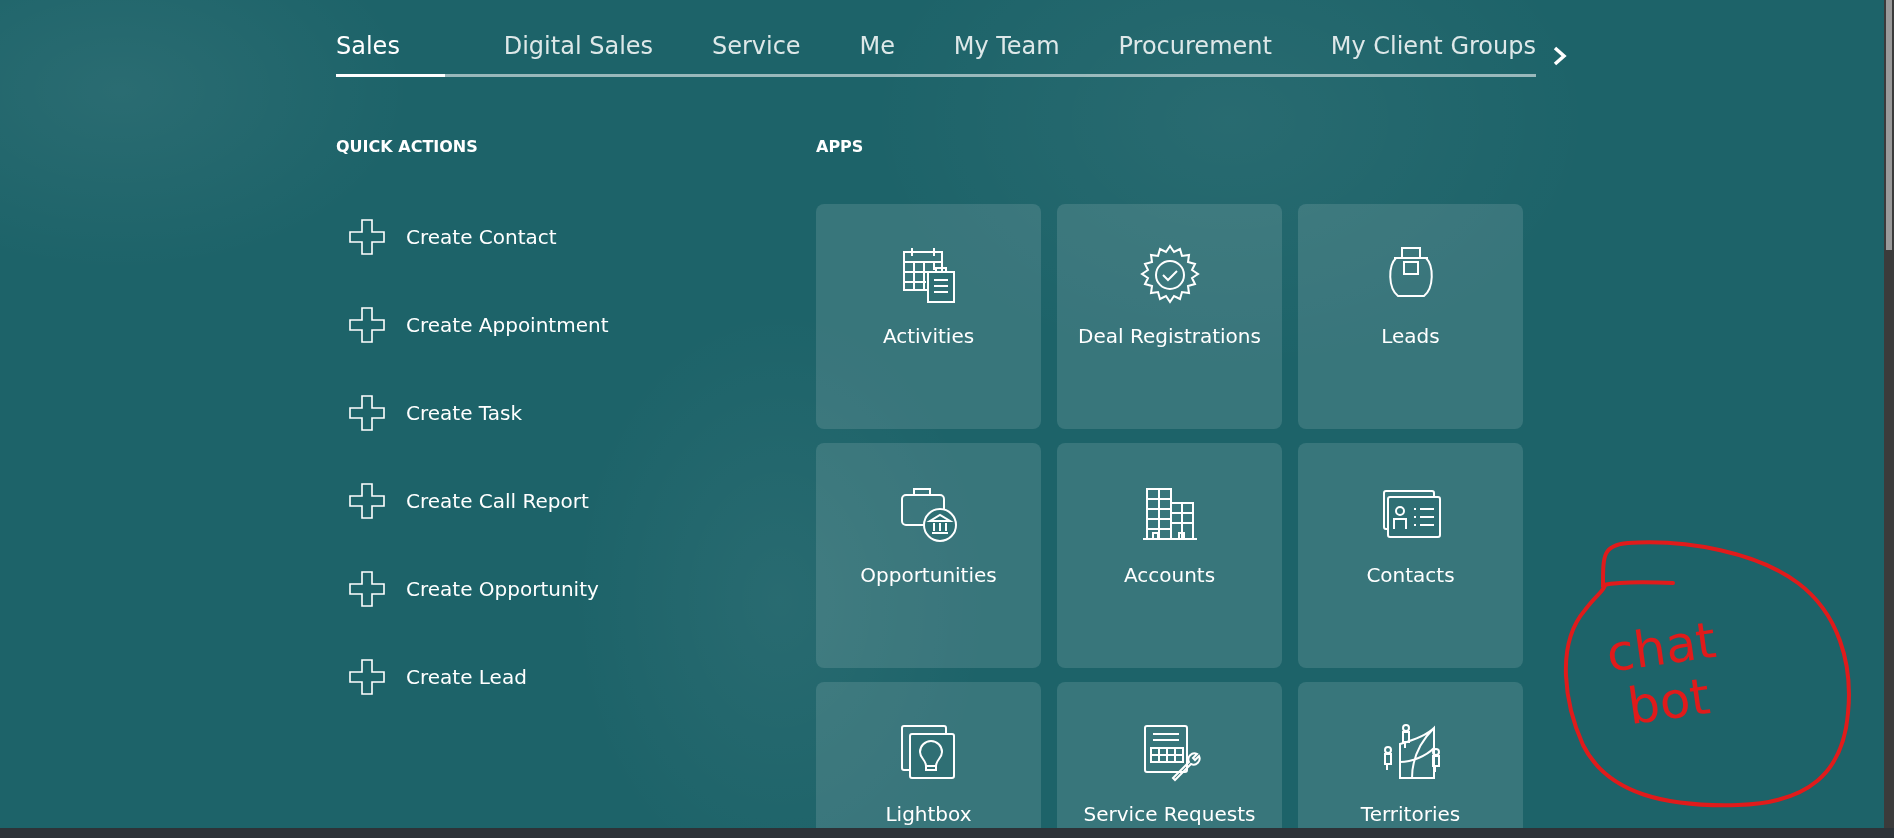  What do you see at coordinates (1410, 814) in the screenshot?
I see `app-tile-label: Territories` at bounding box center [1410, 814].